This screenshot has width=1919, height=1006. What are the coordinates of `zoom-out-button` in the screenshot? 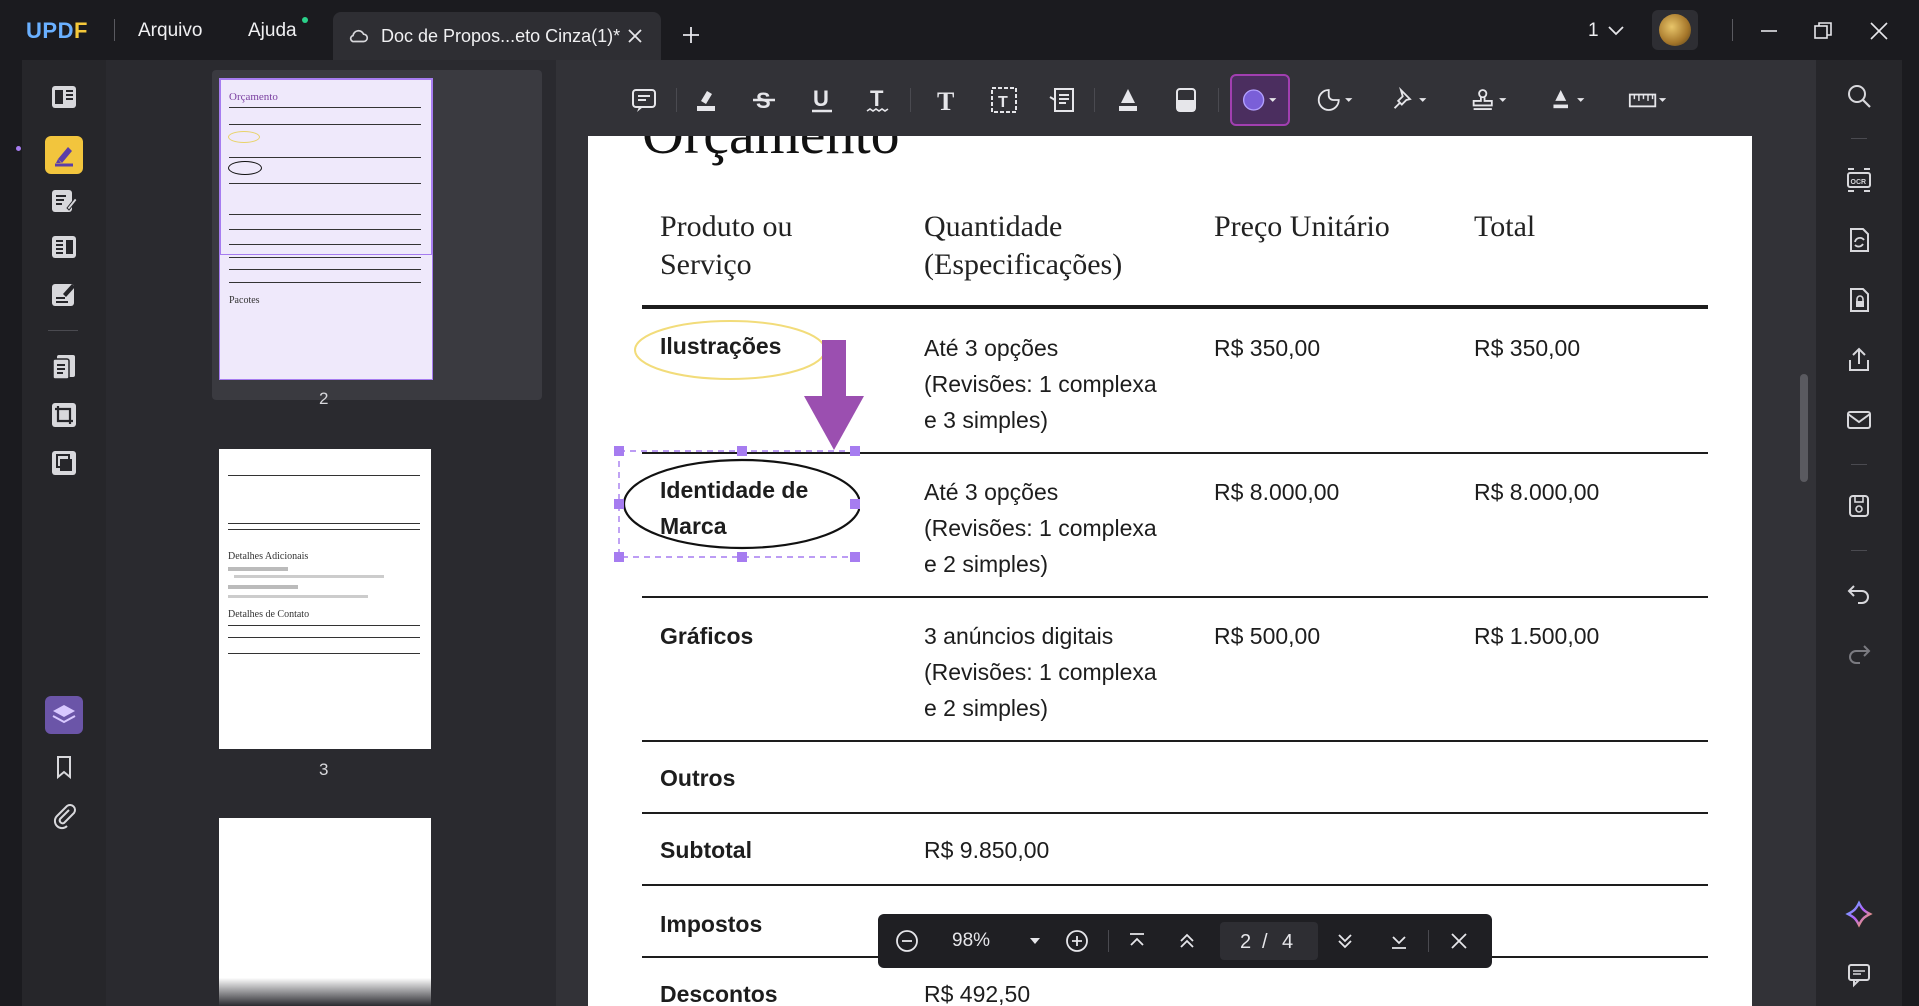 It's located at (907, 941).